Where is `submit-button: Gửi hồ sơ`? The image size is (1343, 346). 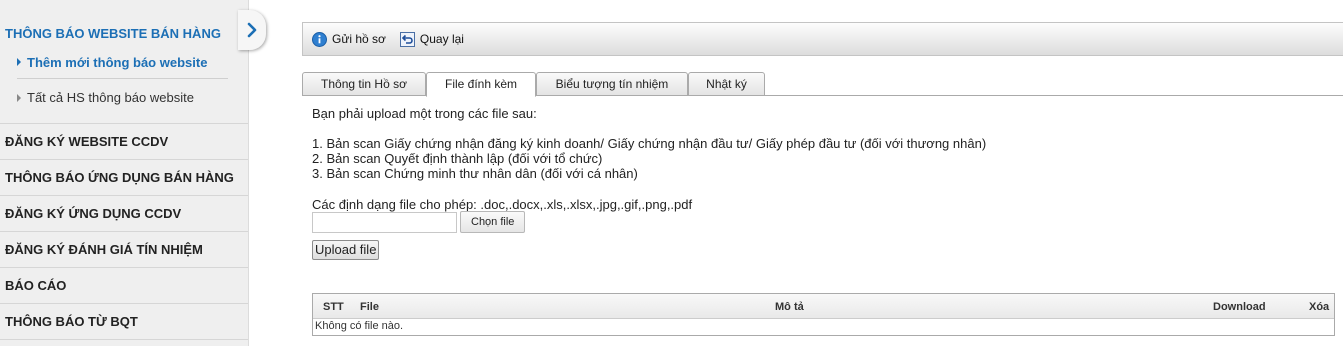 submit-button: Gửi hồ sơ is located at coordinates (349, 39).